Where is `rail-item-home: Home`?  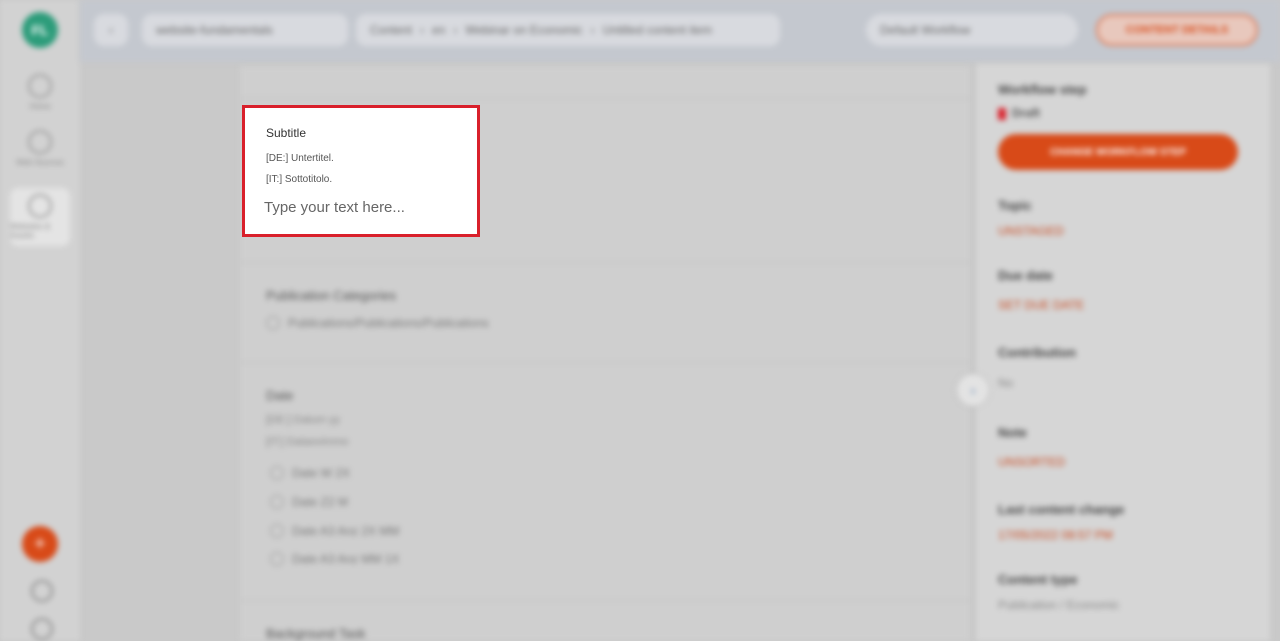
rail-item-home: Home is located at coordinates (40, 97).